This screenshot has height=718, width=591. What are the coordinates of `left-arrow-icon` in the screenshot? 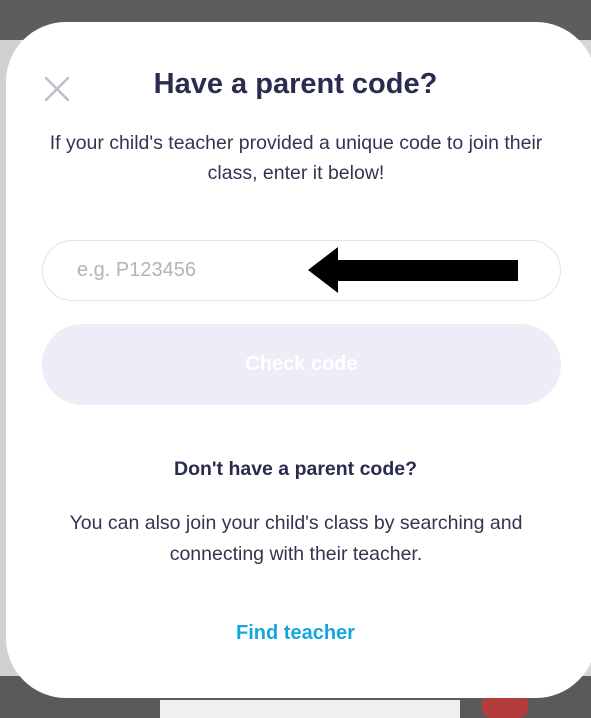 It's located at (413, 270).